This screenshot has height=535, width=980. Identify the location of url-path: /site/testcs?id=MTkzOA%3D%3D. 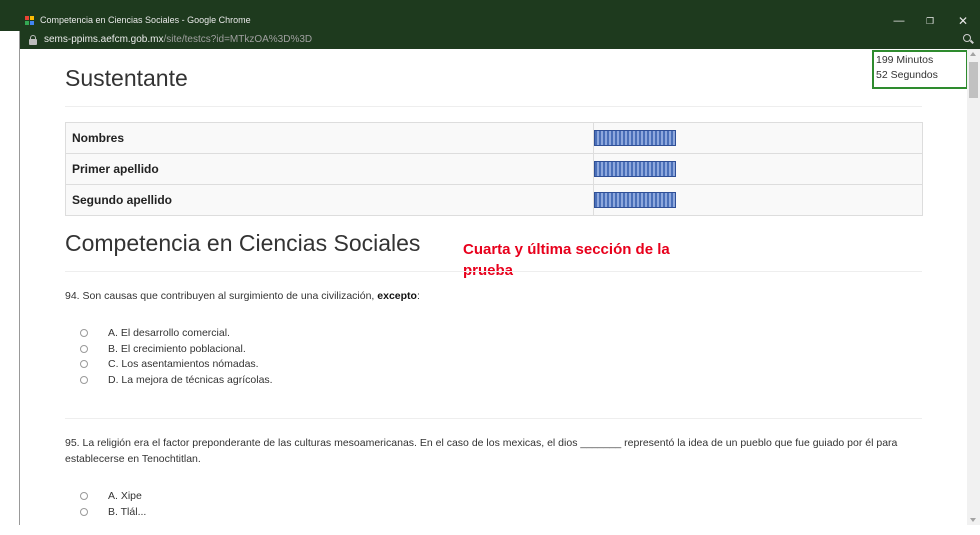
(238, 39).